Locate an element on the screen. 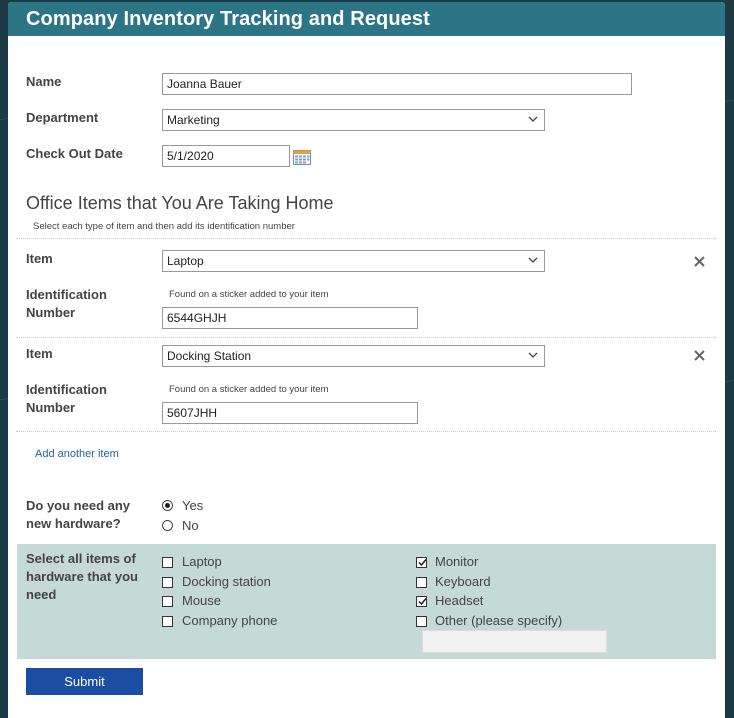 The height and width of the screenshot is (718, 734). headset-checkbox-label: Headset is located at coordinates (459, 600).